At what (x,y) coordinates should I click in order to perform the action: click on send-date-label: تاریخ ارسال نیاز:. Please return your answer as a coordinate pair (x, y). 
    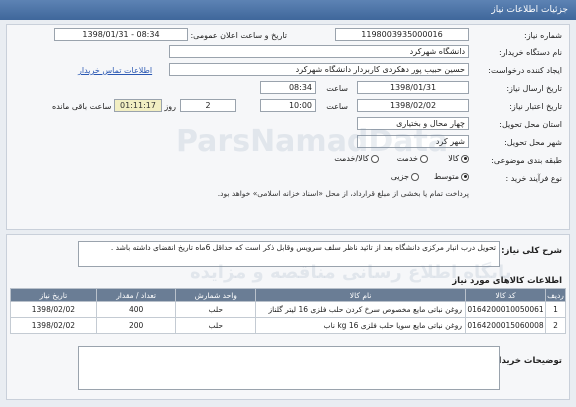
    Looking at the image, I should click on (534, 88).